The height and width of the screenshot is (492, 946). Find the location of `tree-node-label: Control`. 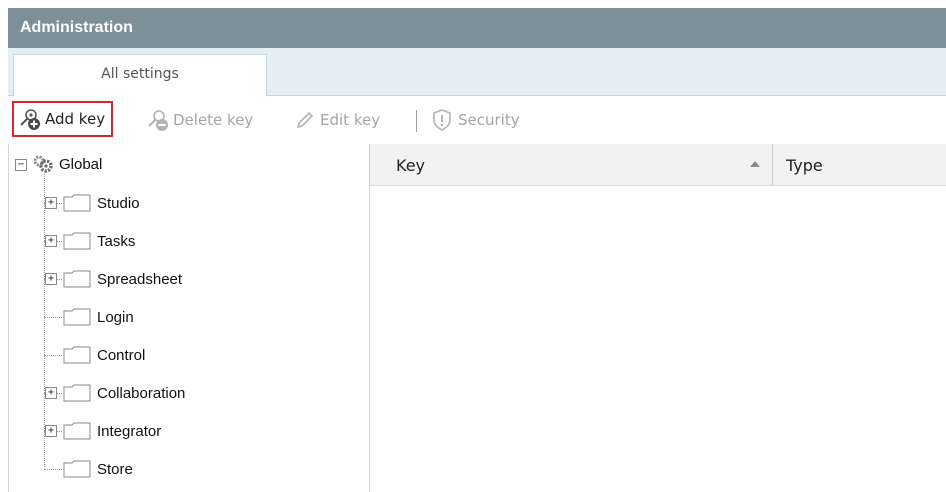

tree-node-label: Control is located at coordinates (121, 355).